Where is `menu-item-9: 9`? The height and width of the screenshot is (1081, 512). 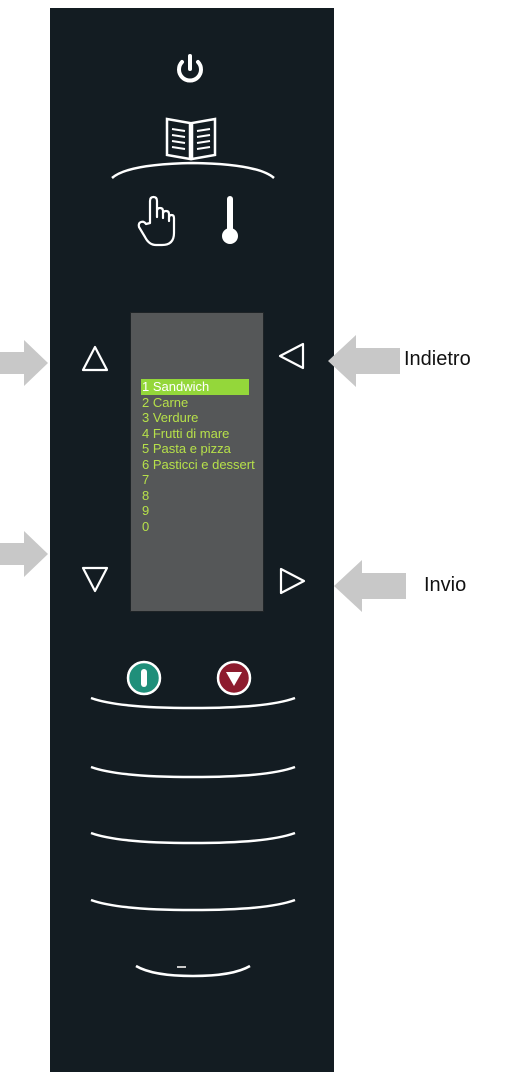 menu-item-9: 9 is located at coordinates (201, 511).